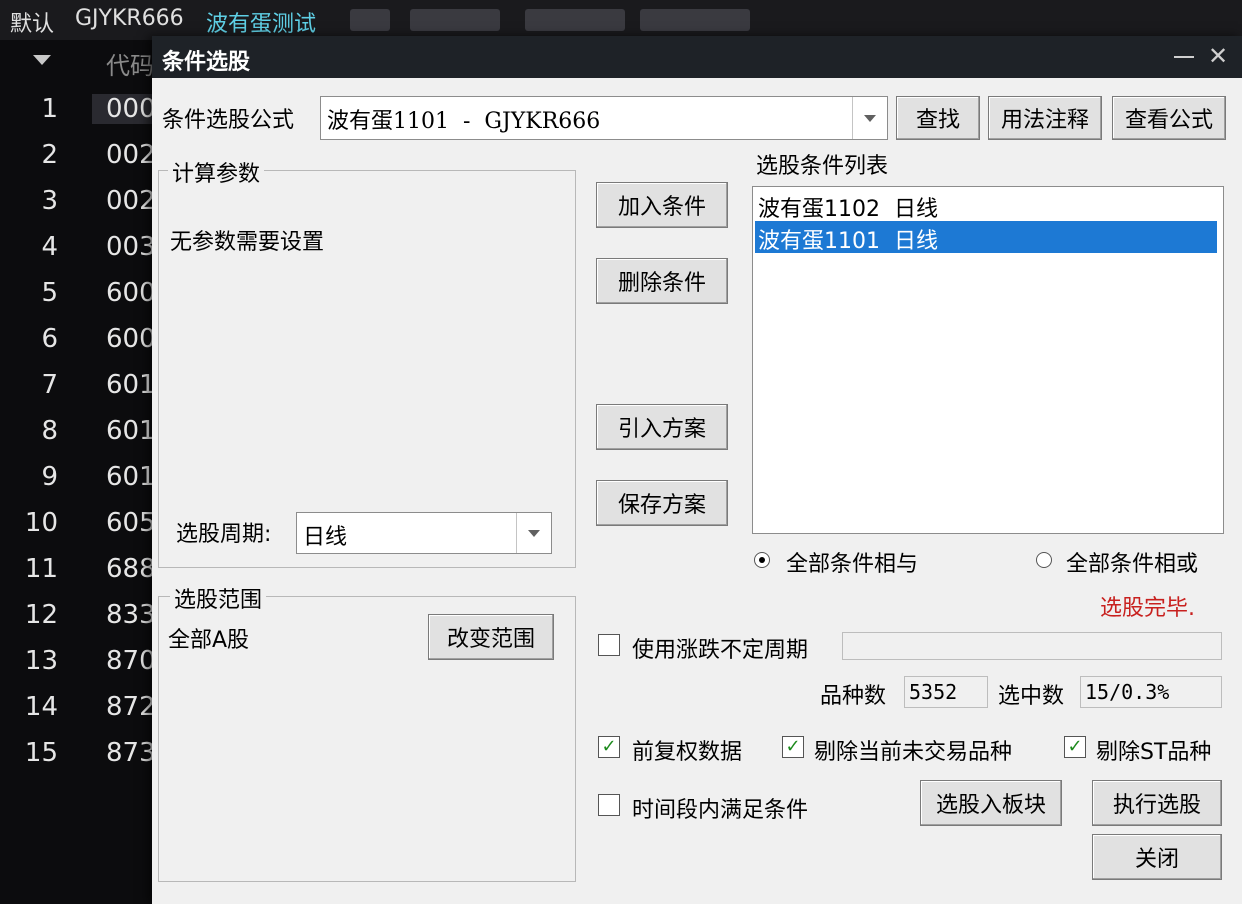 This screenshot has width=1242, height=904. What do you see at coordinates (1169, 118) in the screenshot?
I see `view-formula-button: 查看公式` at bounding box center [1169, 118].